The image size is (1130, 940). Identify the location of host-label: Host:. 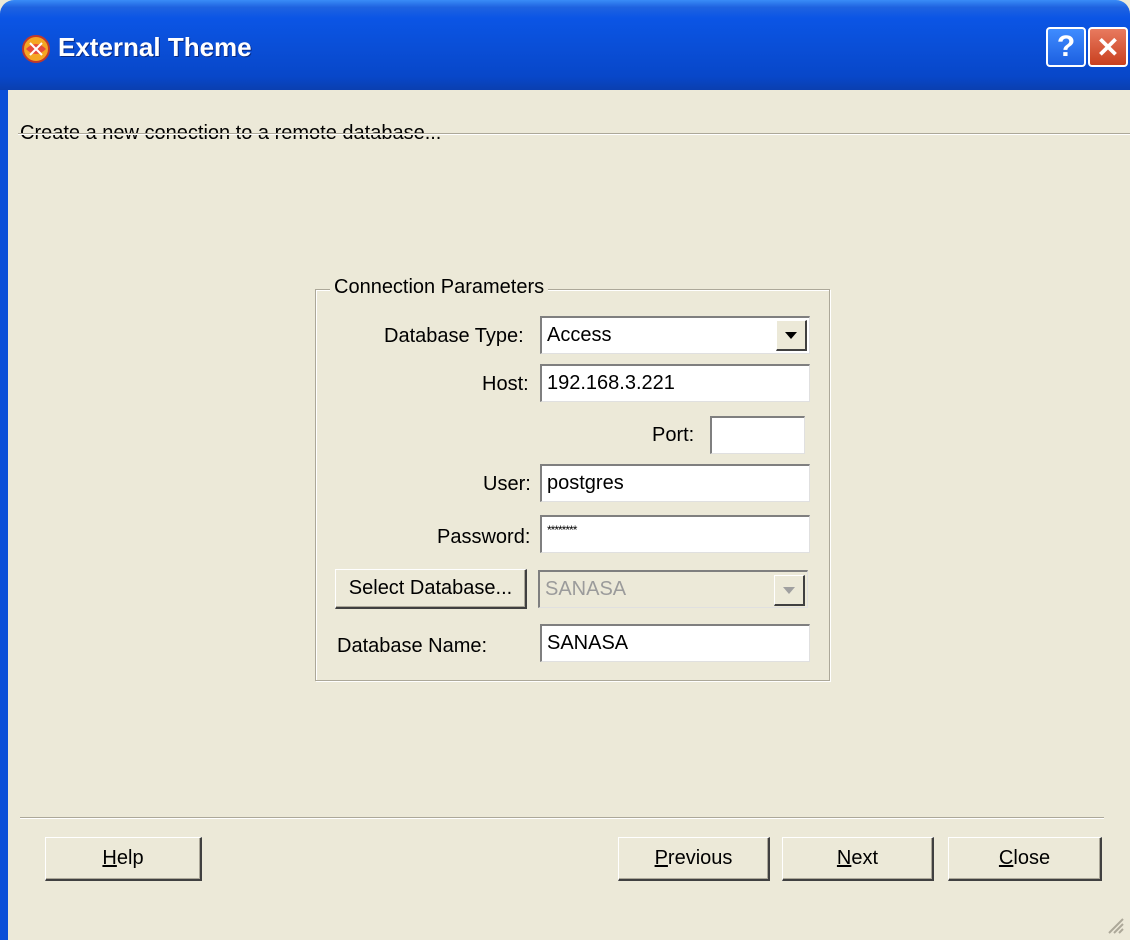
(505, 384).